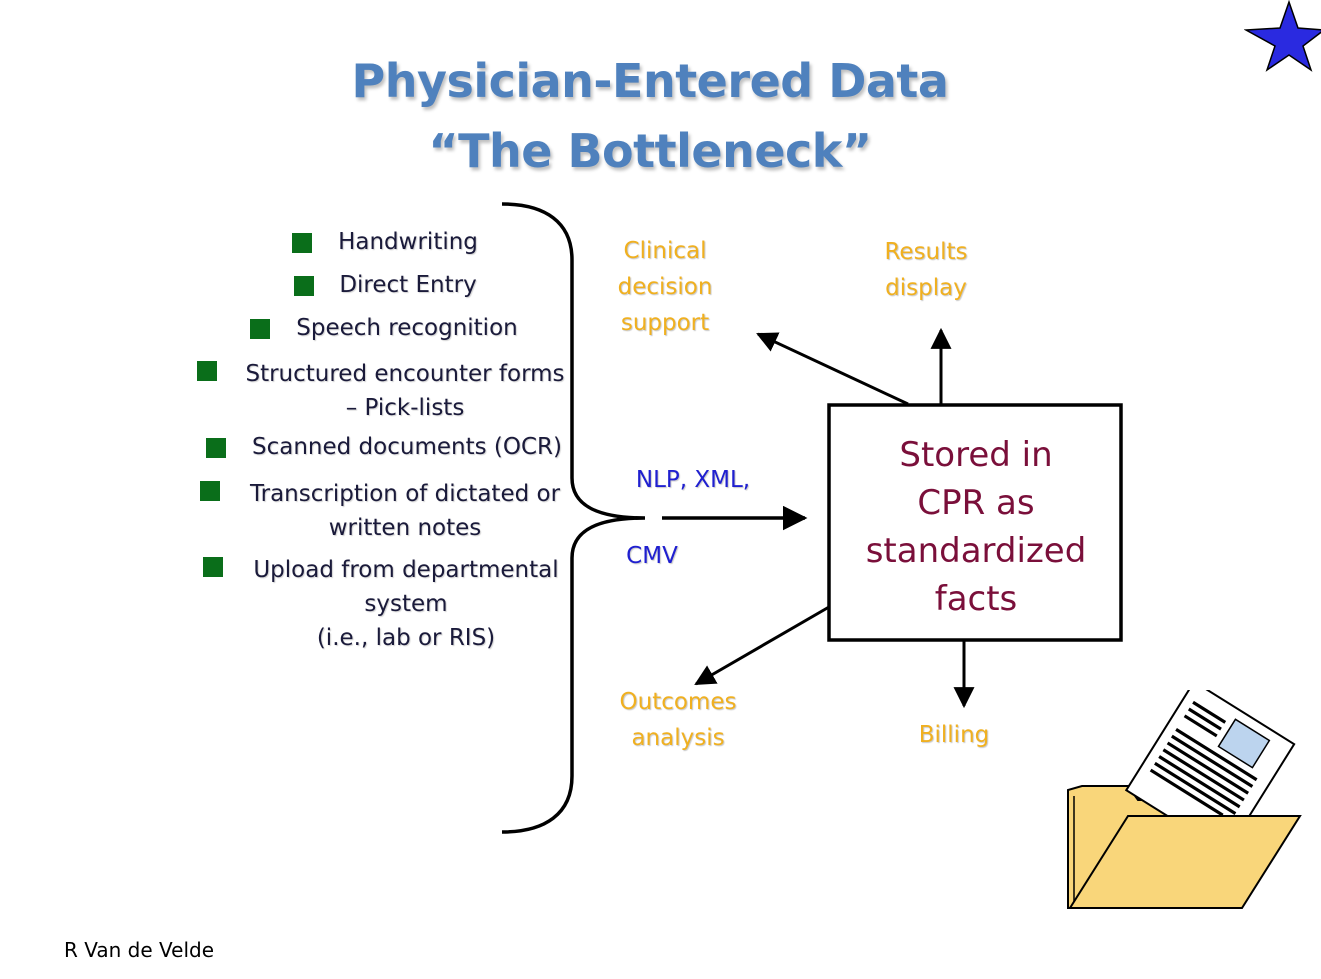 The width and height of the screenshot is (1321, 979). Describe the element at coordinates (832, 369) in the screenshot. I see `arrow-clinical` at that location.